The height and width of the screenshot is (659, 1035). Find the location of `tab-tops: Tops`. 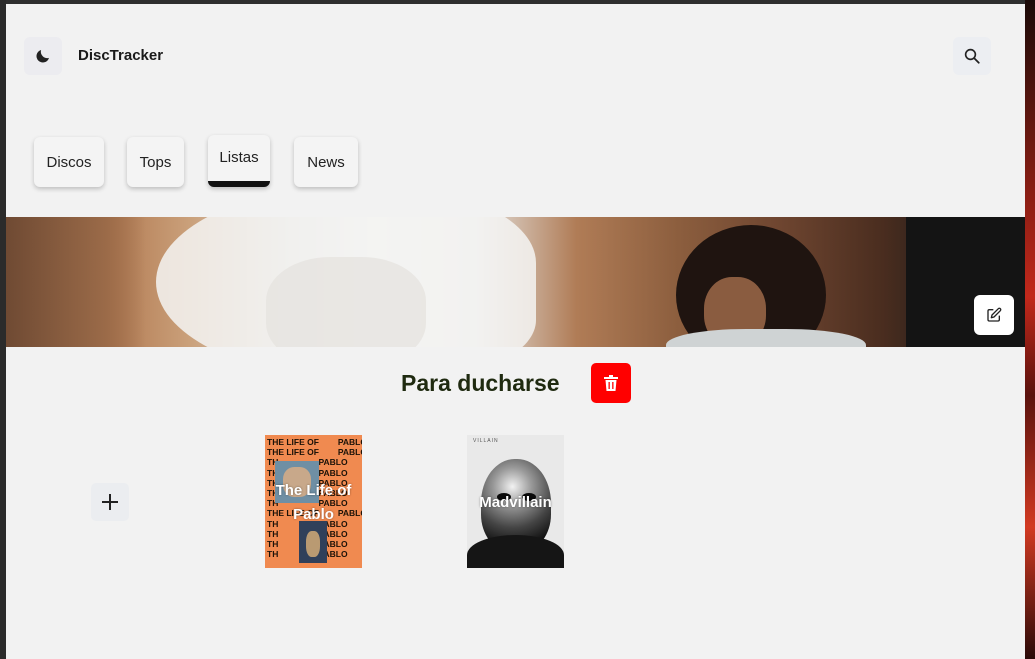

tab-tops: Tops is located at coordinates (155, 162).